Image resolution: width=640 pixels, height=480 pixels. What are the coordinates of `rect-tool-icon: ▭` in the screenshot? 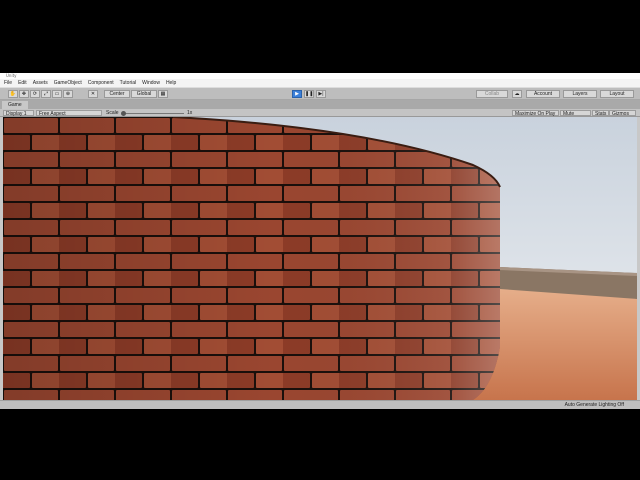 It's located at (57, 94).